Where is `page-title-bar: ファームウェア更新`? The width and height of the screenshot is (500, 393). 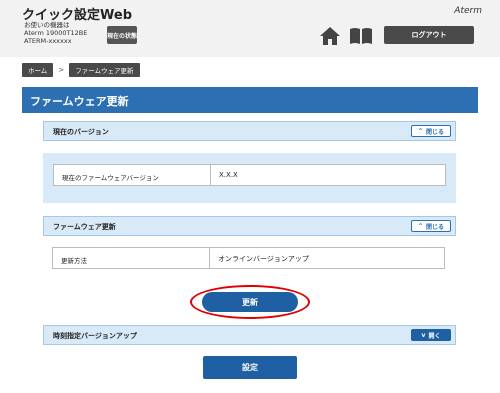 page-title-bar: ファームウェア更新 is located at coordinates (250, 100).